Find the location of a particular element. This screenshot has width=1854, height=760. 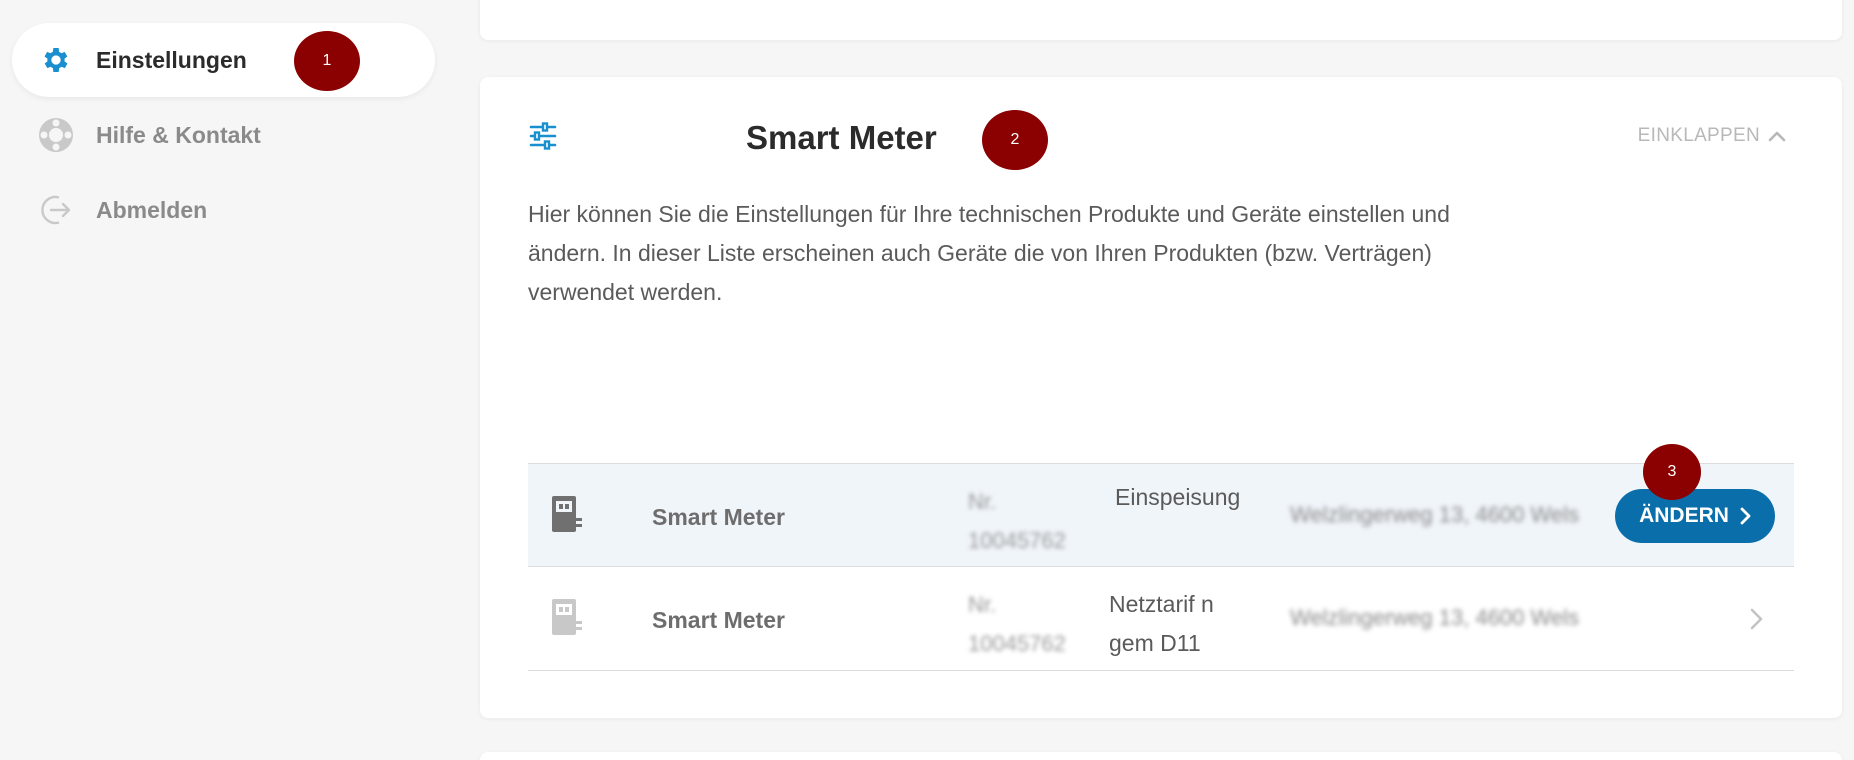

sidebar-item-label: Hilfe & Kontakt is located at coordinates (178, 134).